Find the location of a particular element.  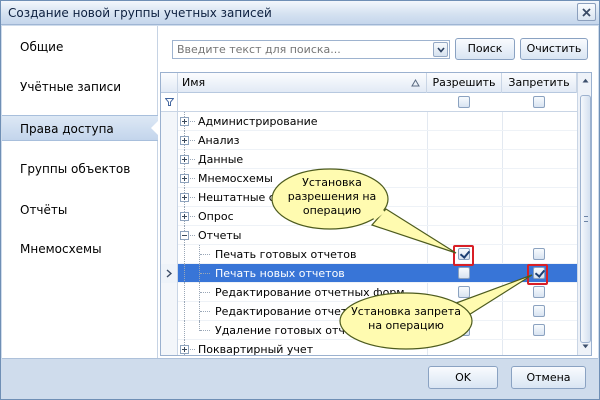

filter-icon is located at coordinates (169, 102).